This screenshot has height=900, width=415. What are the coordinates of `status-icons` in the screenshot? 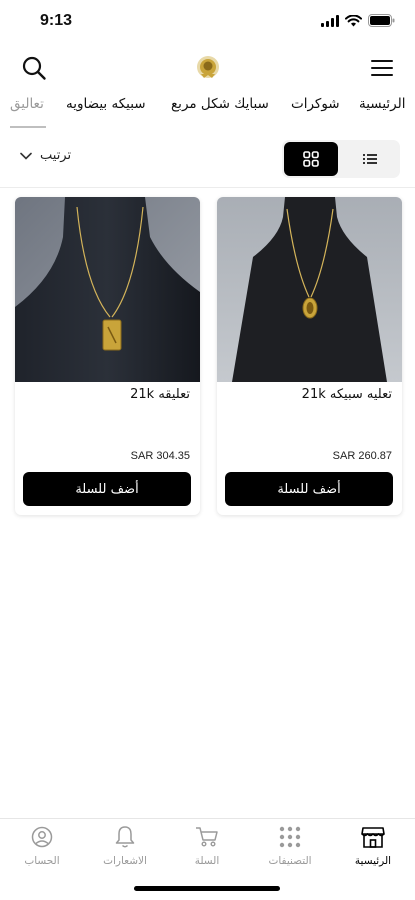 It's located at (358, 20).